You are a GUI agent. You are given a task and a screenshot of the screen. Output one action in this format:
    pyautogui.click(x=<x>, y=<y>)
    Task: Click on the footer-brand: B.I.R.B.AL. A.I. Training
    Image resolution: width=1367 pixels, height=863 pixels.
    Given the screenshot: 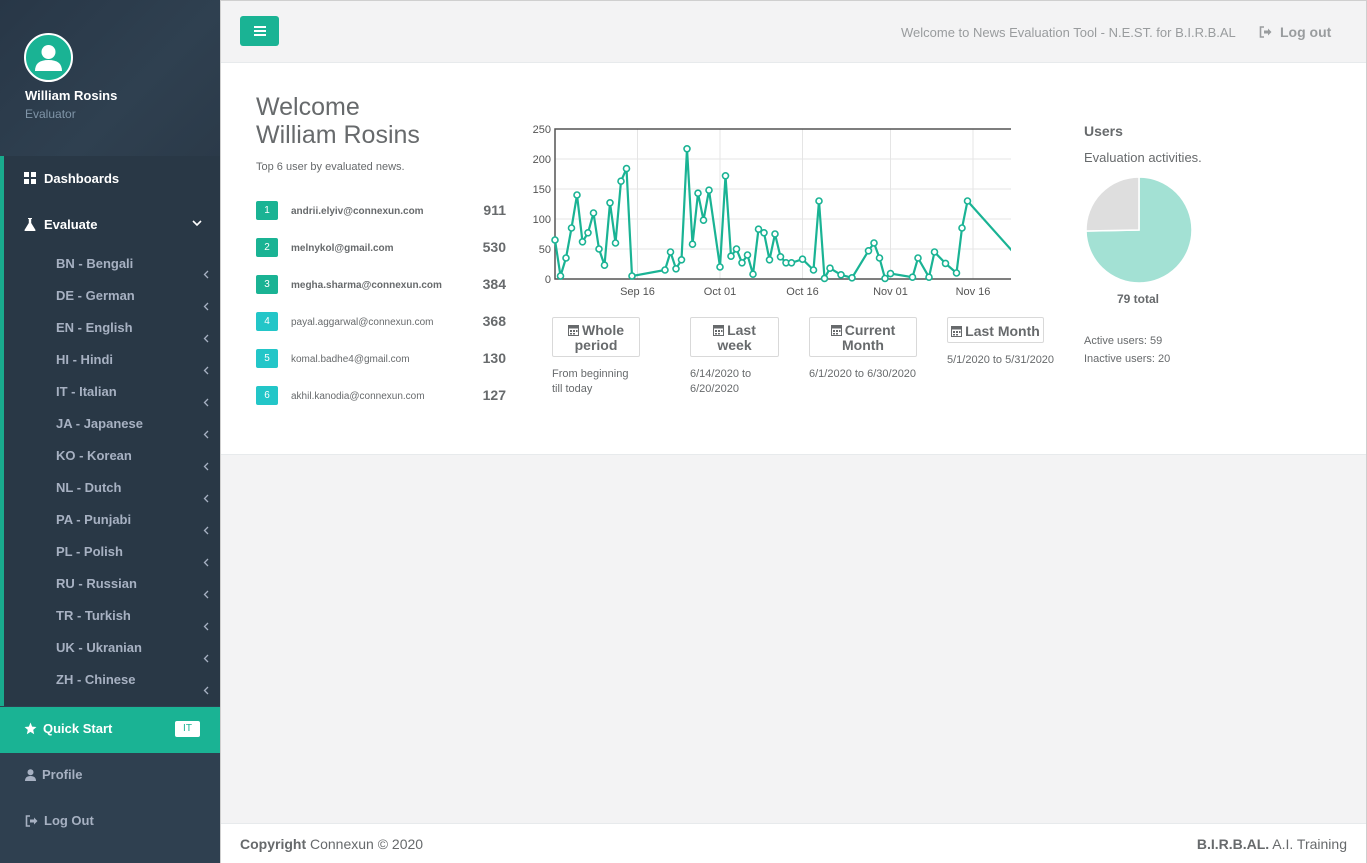 What is the action you would take?
    pyautogui.click(x=1272, y=844)
    